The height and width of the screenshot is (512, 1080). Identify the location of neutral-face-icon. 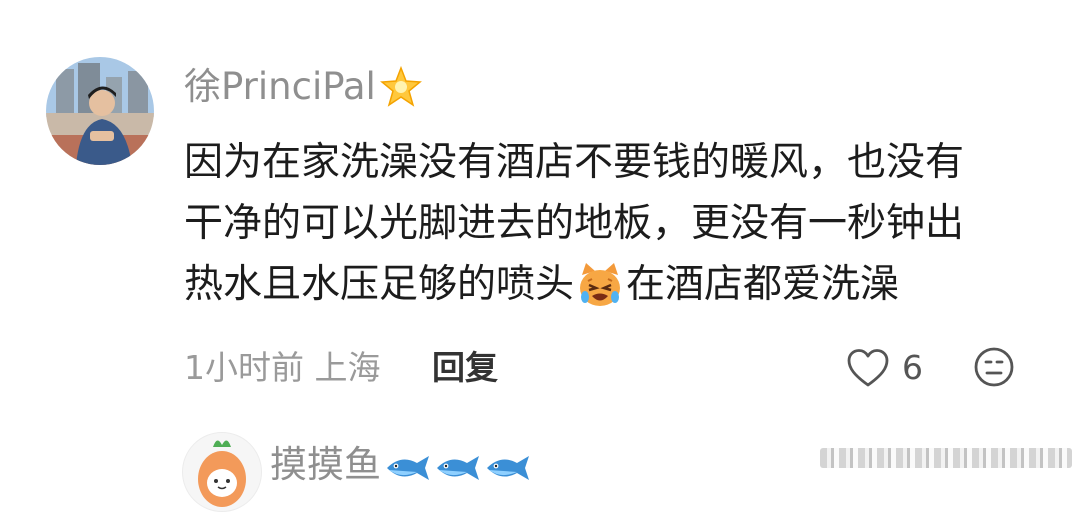
(994, 367).